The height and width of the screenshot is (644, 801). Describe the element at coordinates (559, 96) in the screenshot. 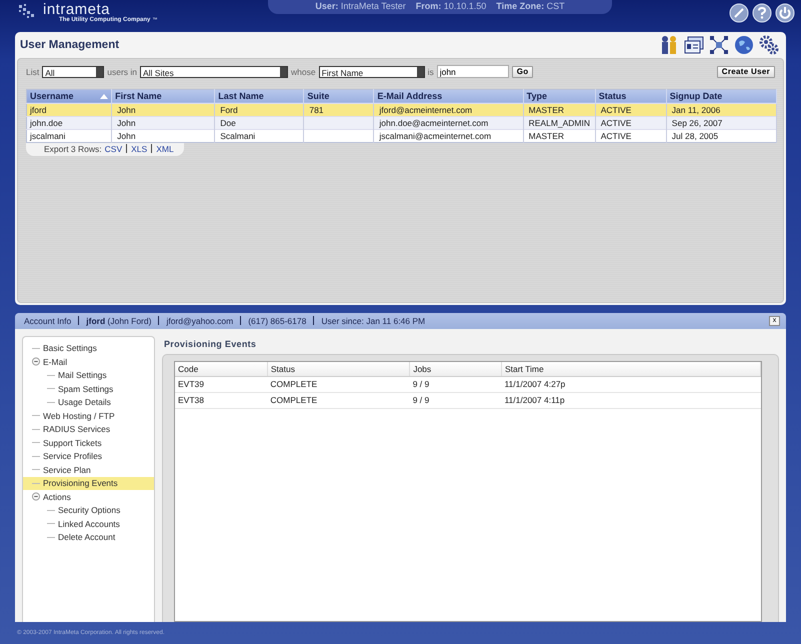

I see `column-header: Type` at that location.